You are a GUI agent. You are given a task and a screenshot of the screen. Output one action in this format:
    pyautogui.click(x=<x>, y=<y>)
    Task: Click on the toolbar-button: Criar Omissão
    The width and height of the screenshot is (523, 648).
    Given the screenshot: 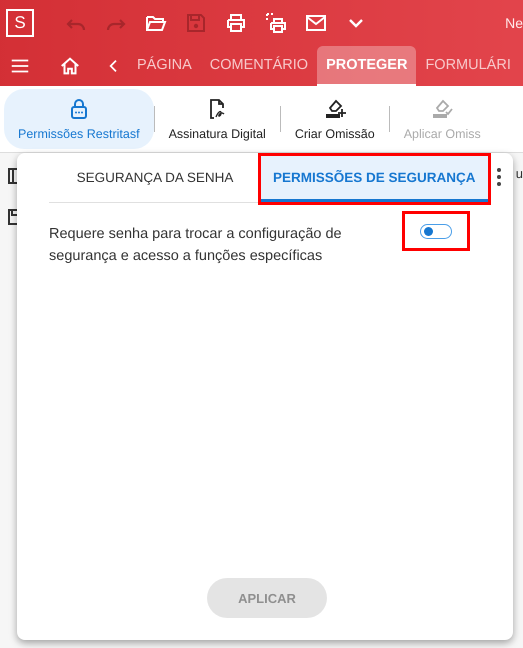 What is the action you would take?
    pyautogui.click(x=334, y=119)
    